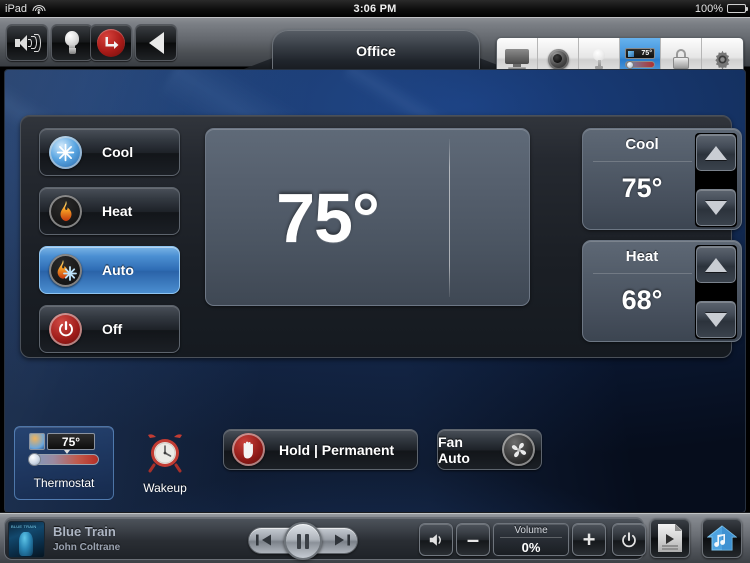 The height and width of the screenshot is (563, 750). I want to click on lock-icon, so click(681, 59).